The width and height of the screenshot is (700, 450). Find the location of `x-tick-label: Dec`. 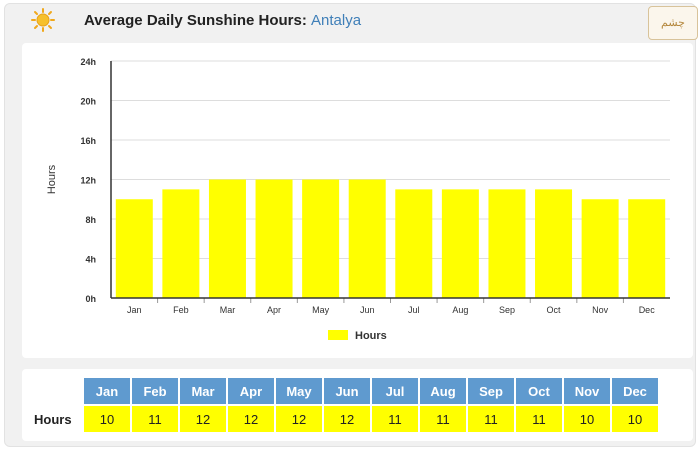

x-tick-label: Dec is located at coordinates (647, 310).